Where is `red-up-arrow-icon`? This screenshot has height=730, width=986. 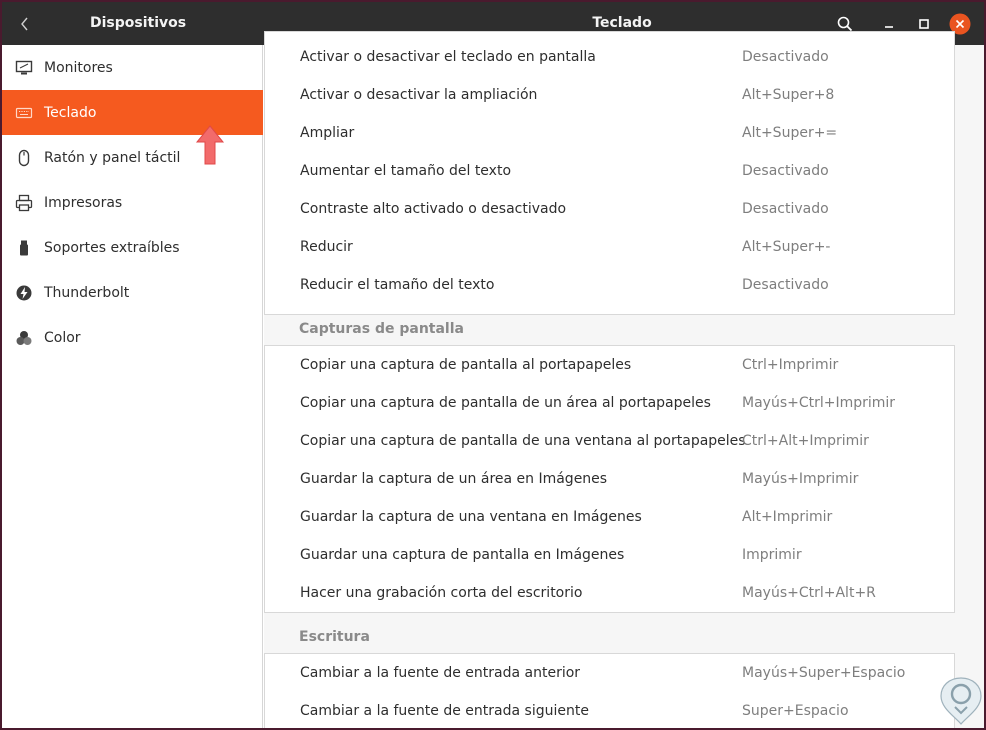
red-up-arrow-icon is located at coordinates (210, 145).